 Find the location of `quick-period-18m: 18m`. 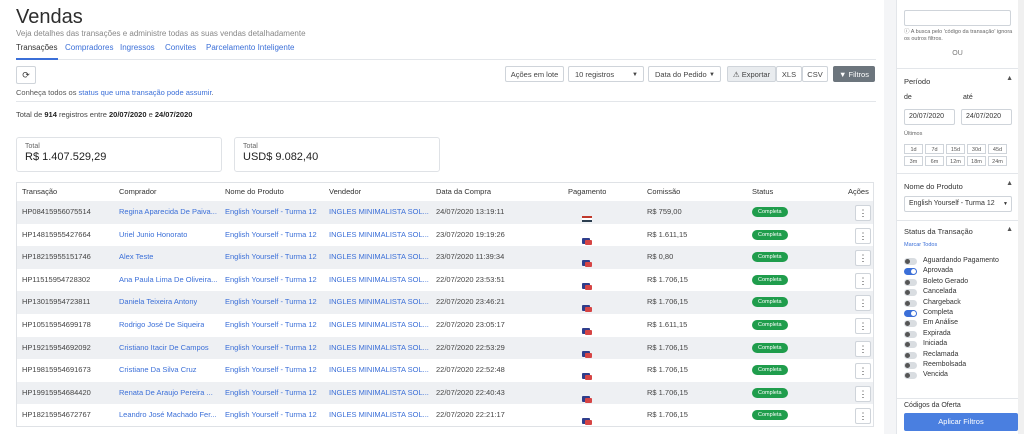

quick-period-18m: 18m is located at coordinates (976, 161).